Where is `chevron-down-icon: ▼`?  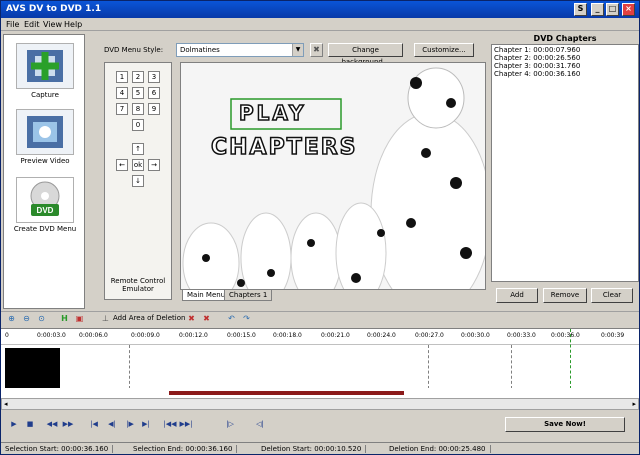
chevron-down-icon: ▼ is located at coordinates (297, 50).